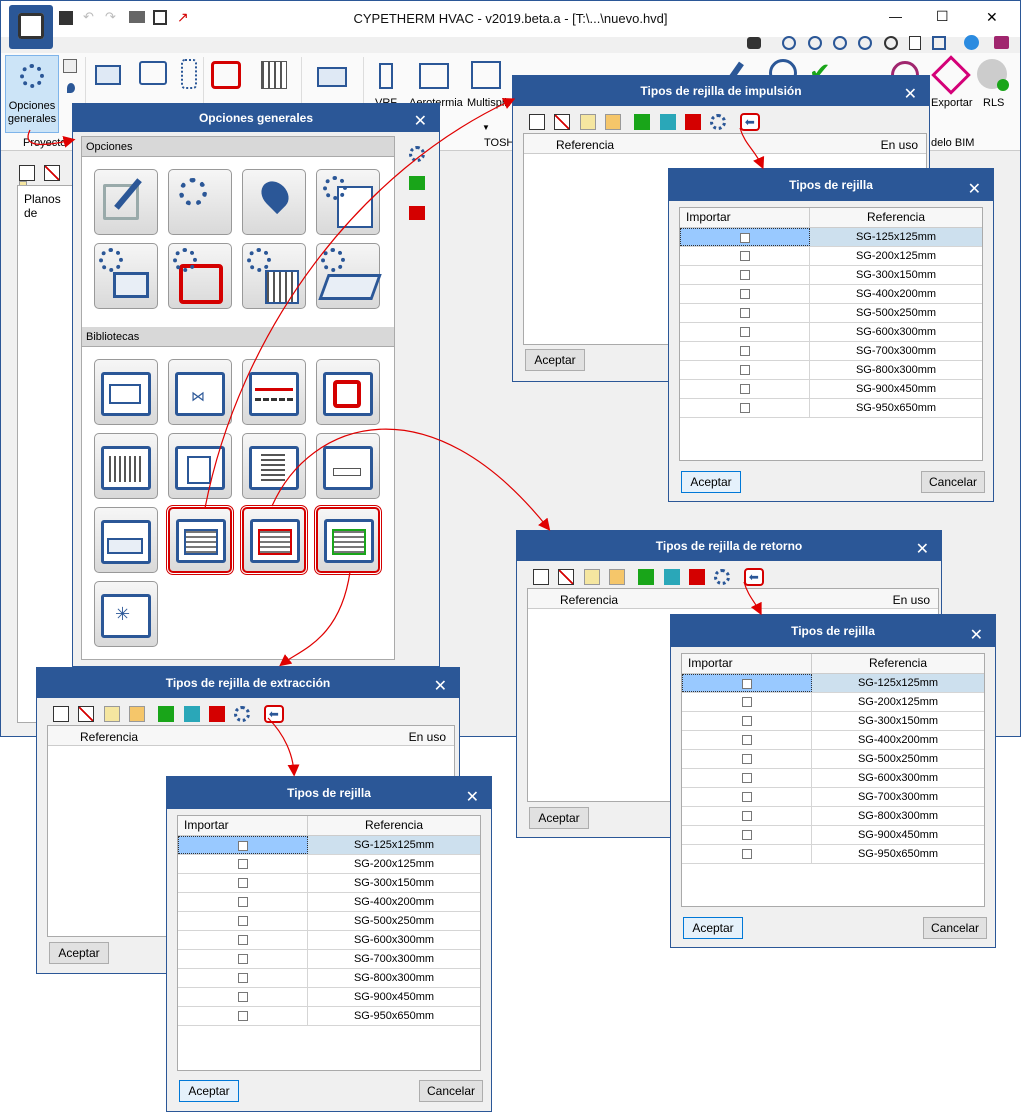 The image size is (1021, 1115). What do you see at coordinates (971, 43) in the screenshot?
I see `globe-icon` at bounding box center [971, 43].